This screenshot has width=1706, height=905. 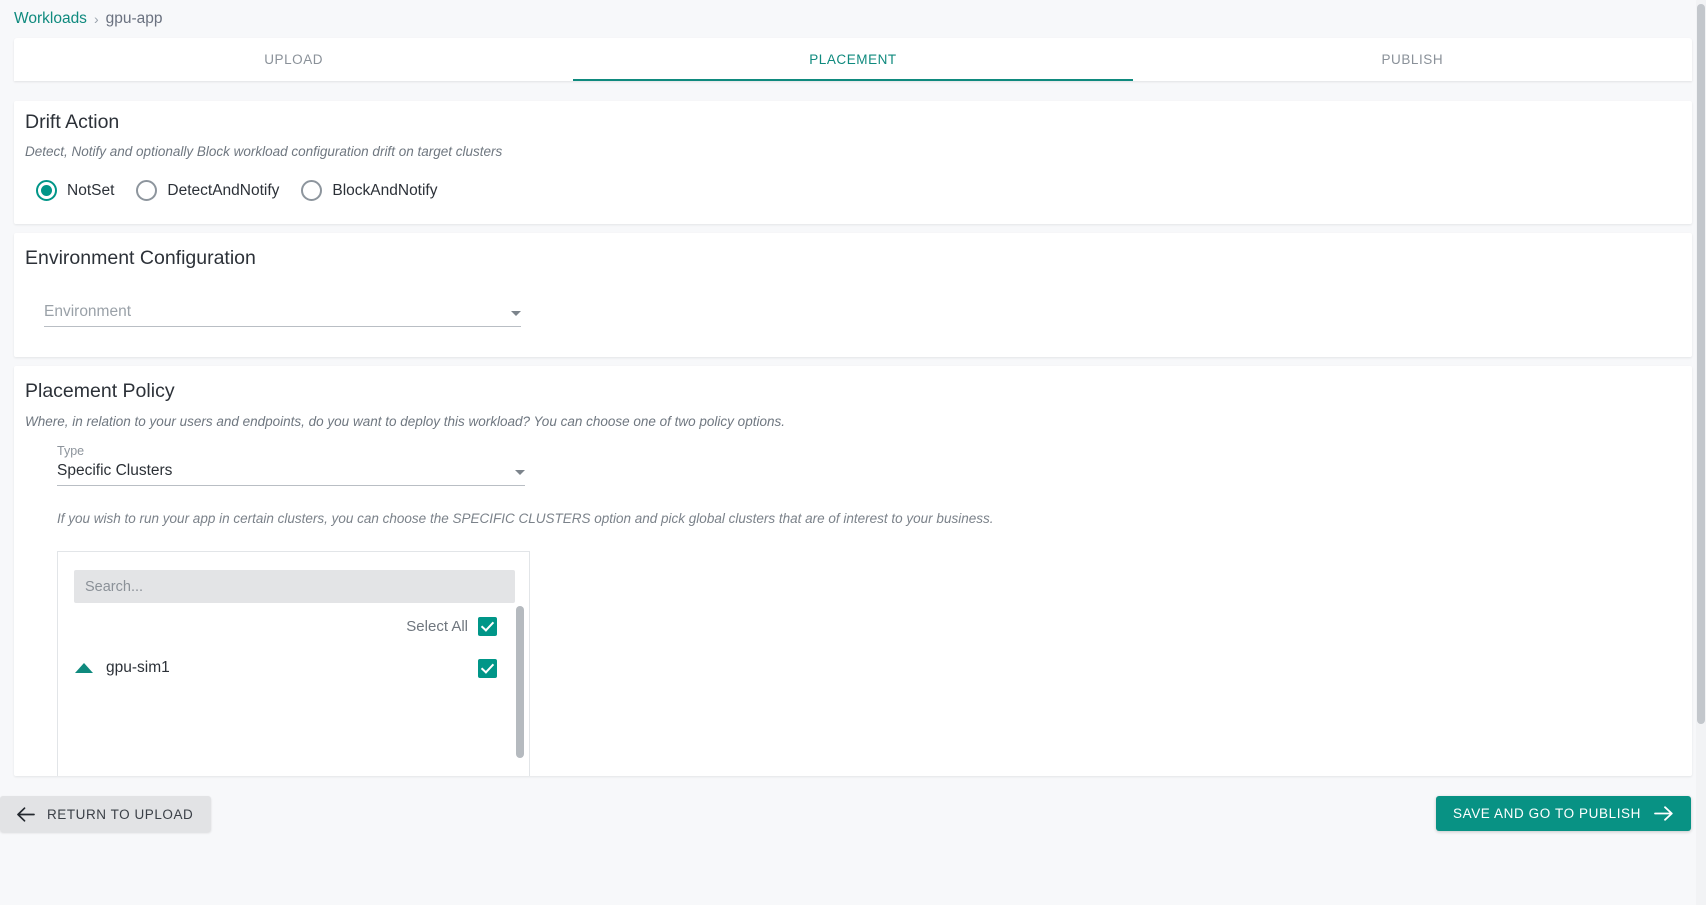 What do you see at coordinates (1412, 59) in the screenshot?
I see `tab-publish: PUBLISH` at bounding box center [1412, 59].